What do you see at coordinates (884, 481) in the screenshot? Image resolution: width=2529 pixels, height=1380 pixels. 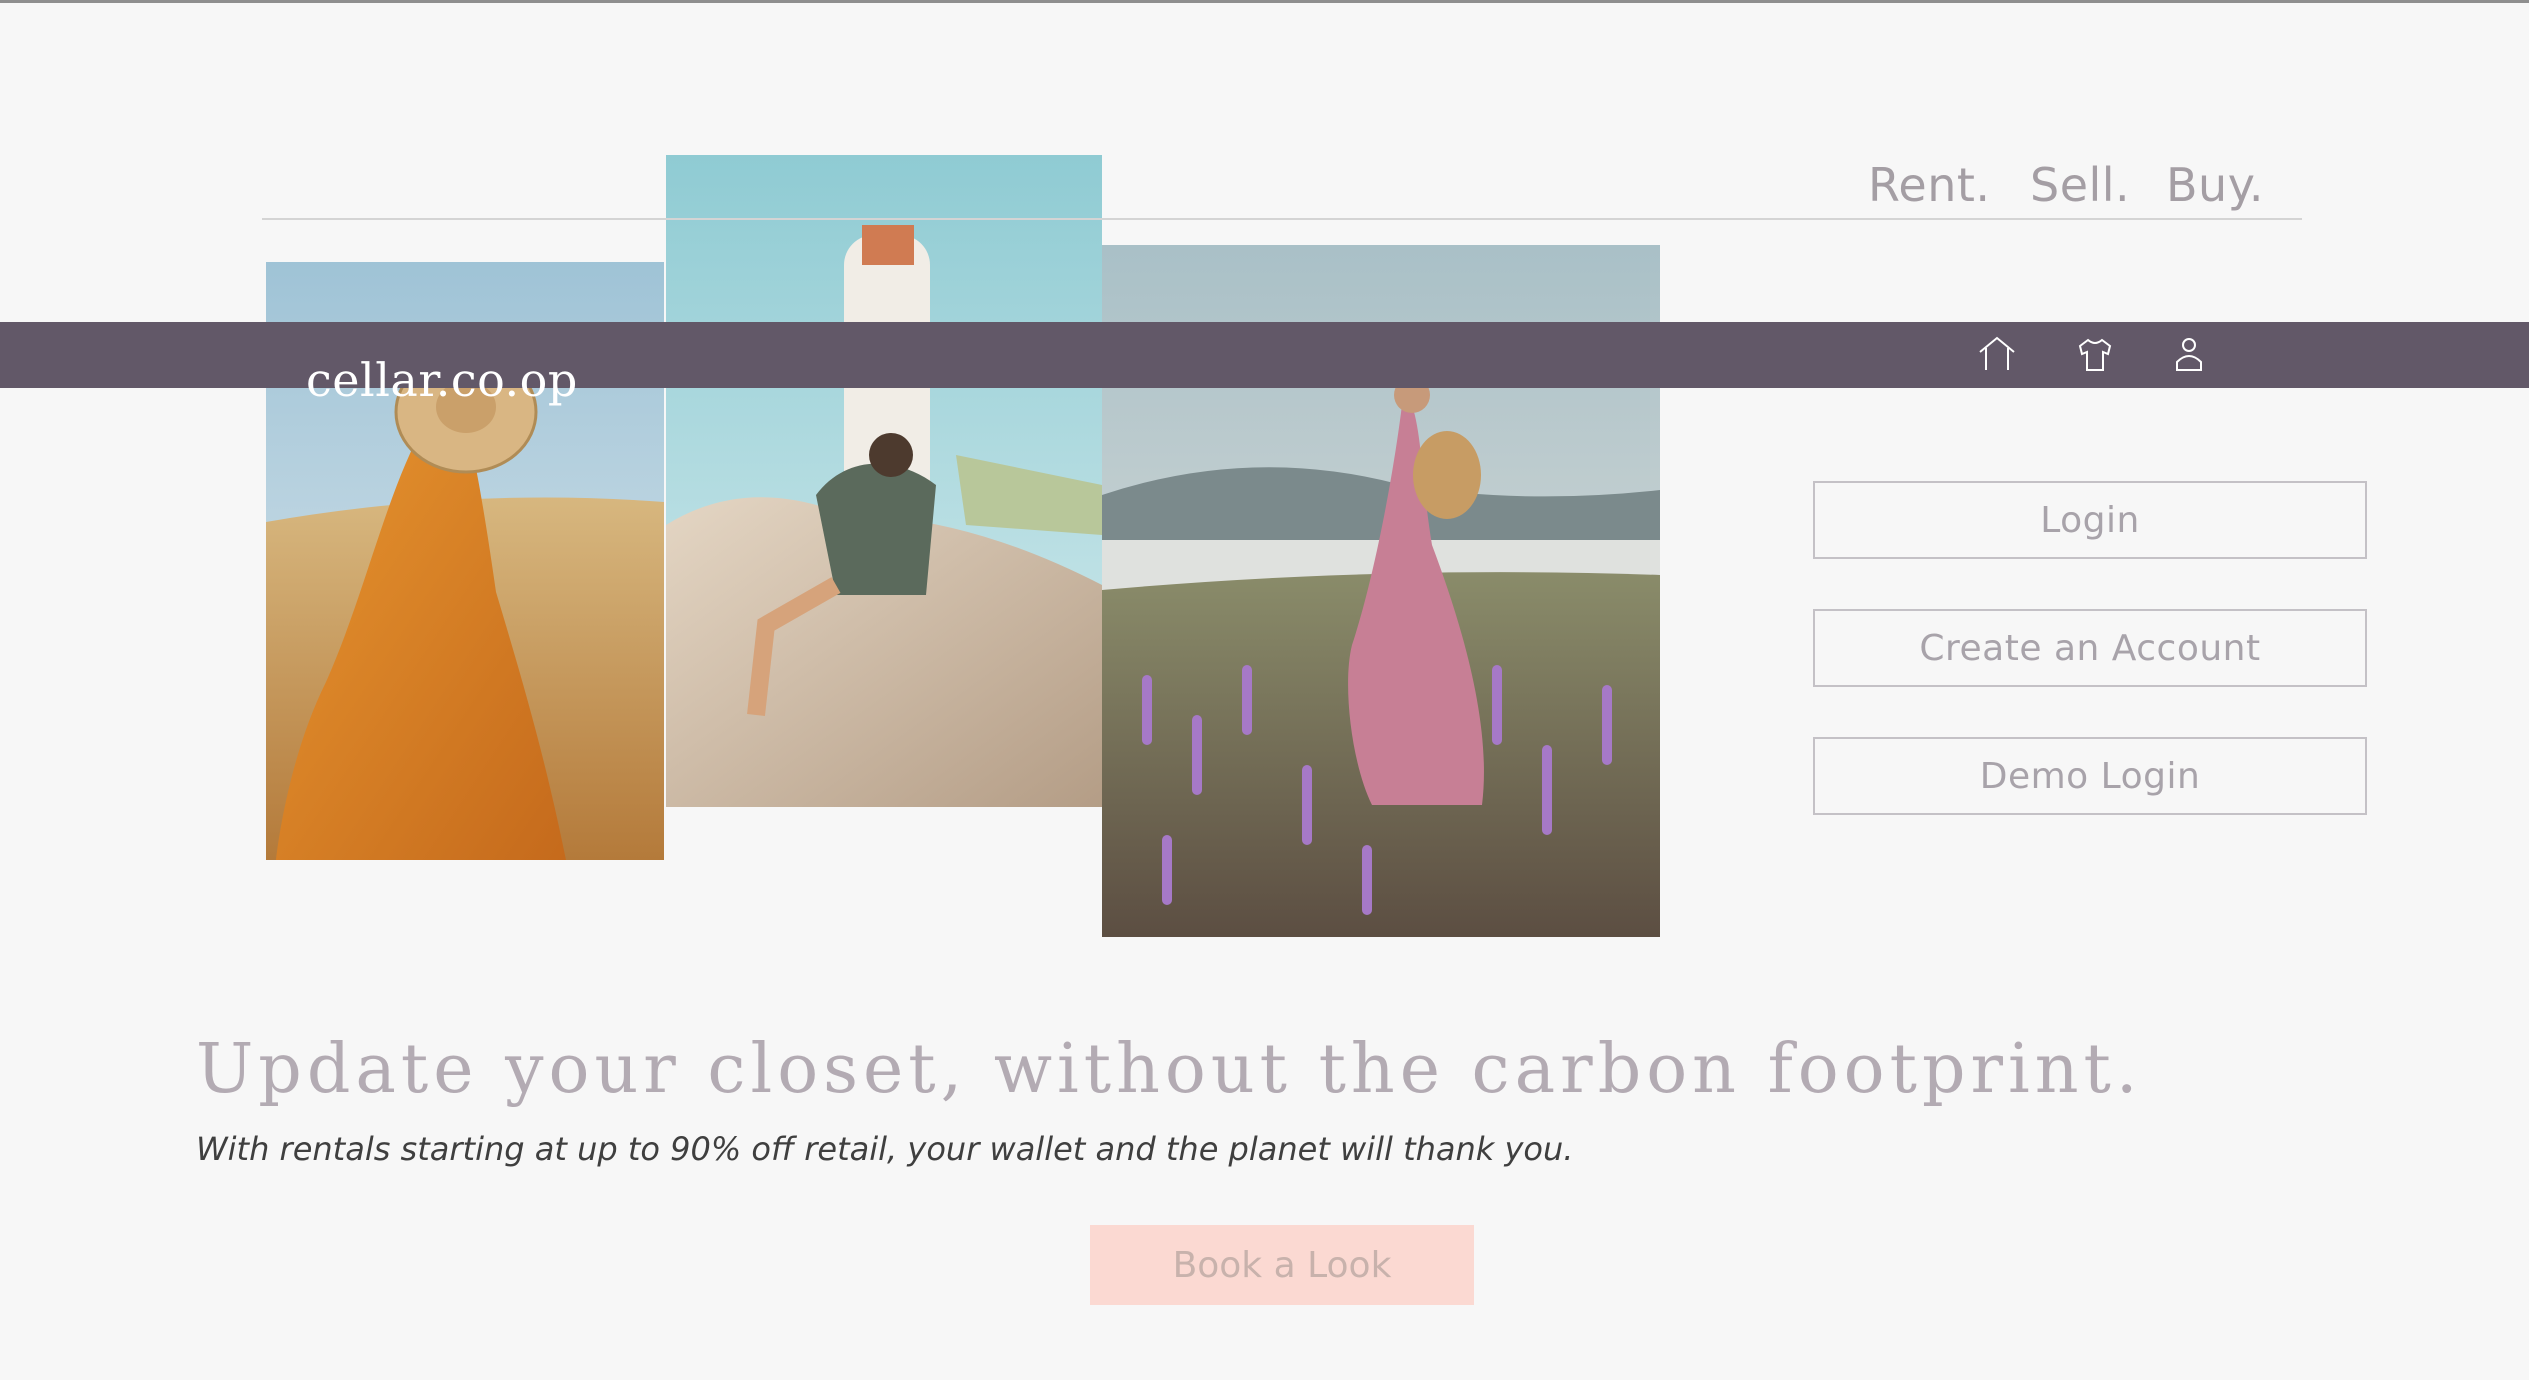 I see `photo-lighthouse` at bounding box center [884, 481].